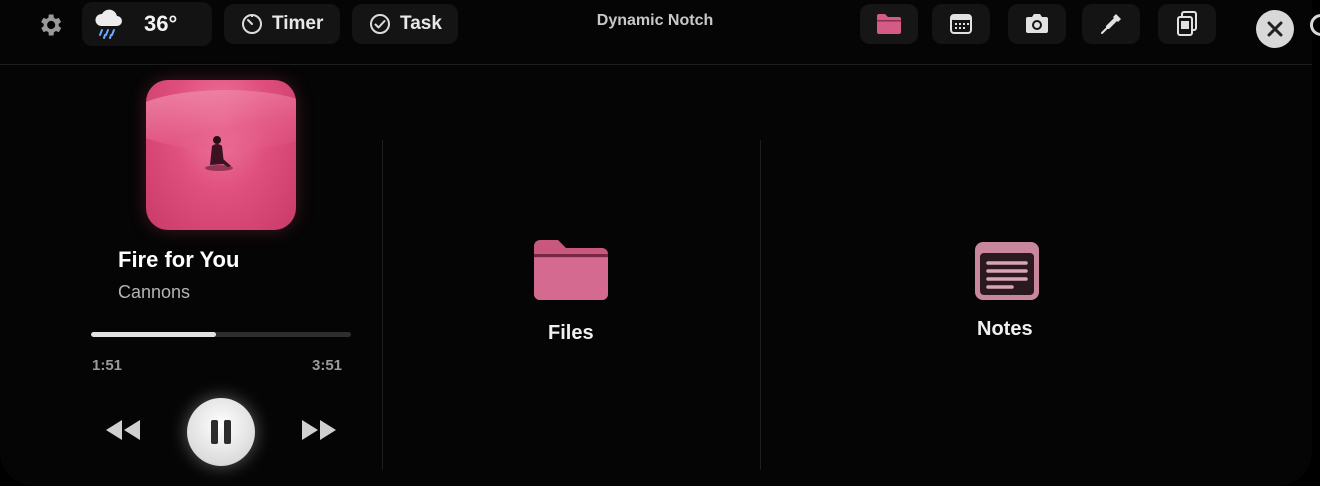  What do you see at coordinates (1007, 271) in the screenshot?
I see `notes-icon` at bounding box center [1007, 271].